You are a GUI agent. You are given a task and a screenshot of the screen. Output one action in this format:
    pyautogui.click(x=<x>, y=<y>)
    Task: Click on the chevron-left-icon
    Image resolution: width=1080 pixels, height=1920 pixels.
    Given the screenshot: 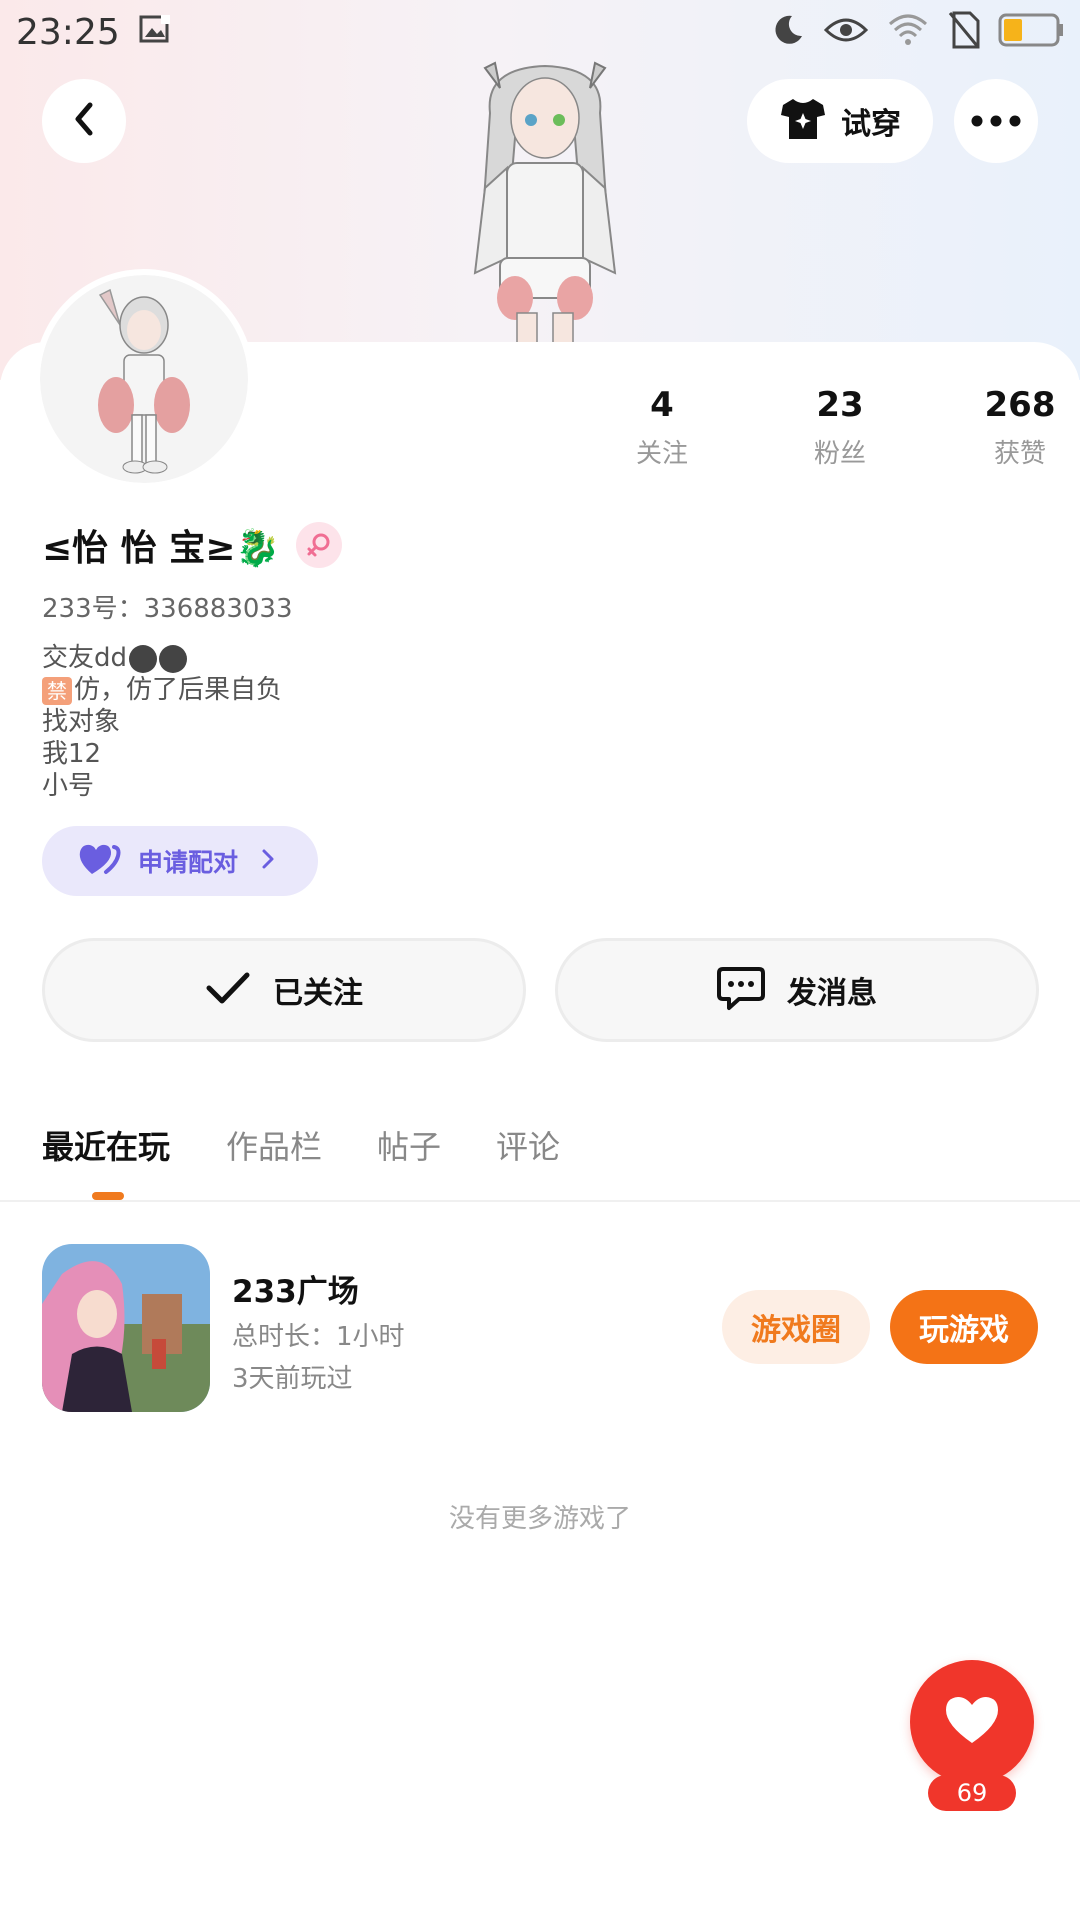 What is the action you would take?
    pyautogui.click(x=84, y=121)
    